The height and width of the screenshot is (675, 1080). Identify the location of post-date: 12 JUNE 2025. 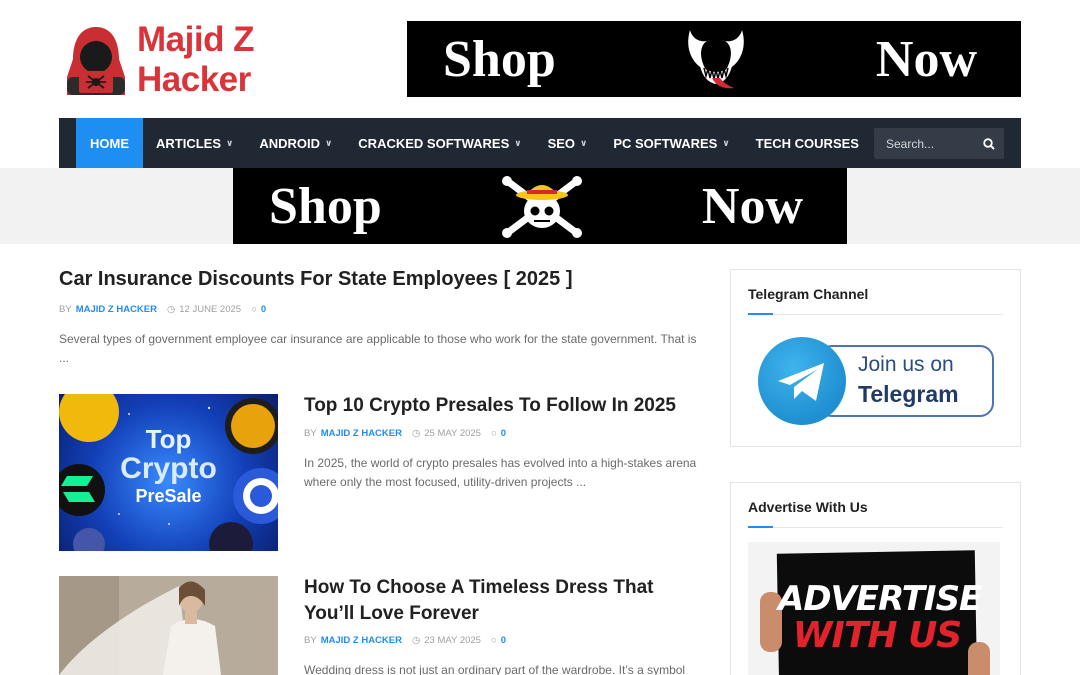
(210, 309).